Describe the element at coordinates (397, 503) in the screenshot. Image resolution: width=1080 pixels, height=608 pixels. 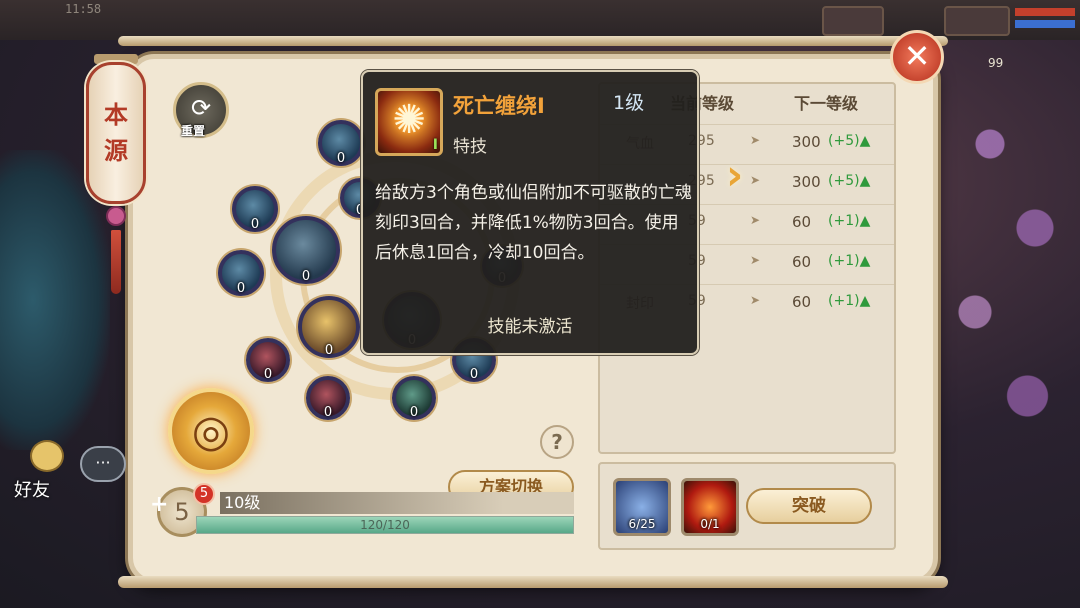
I see `level-label: 10级` at that location.